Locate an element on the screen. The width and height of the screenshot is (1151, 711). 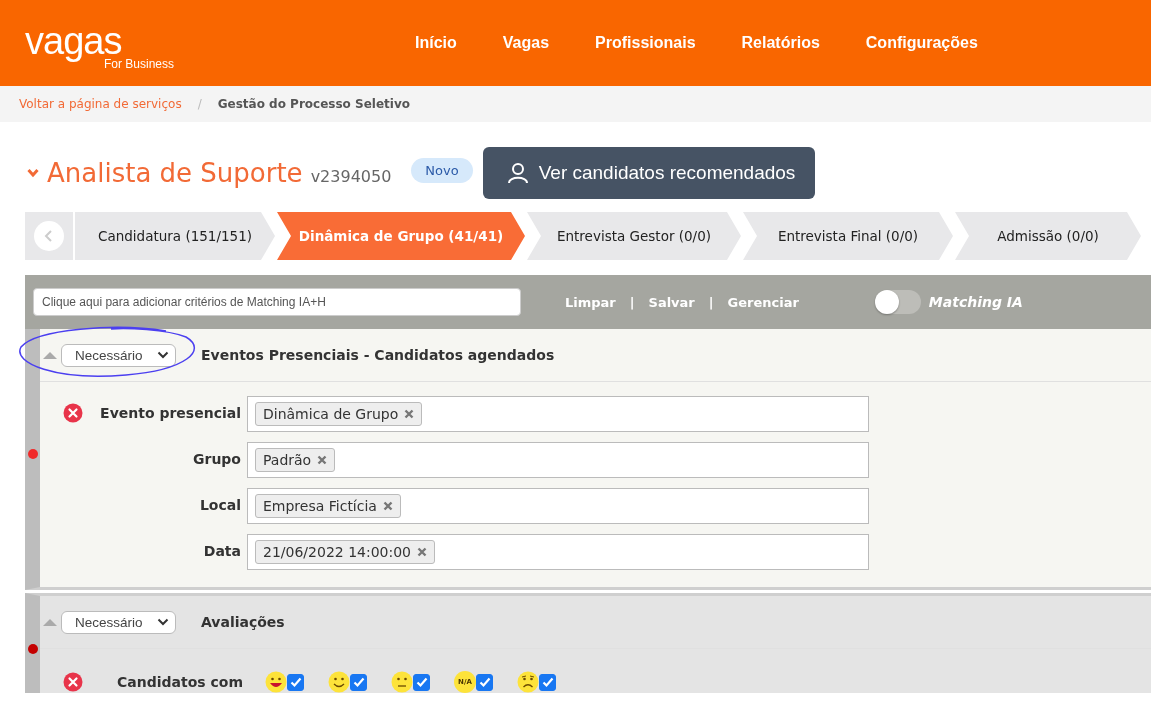
section-title: Avaliações is located at coordinates (243, 622).